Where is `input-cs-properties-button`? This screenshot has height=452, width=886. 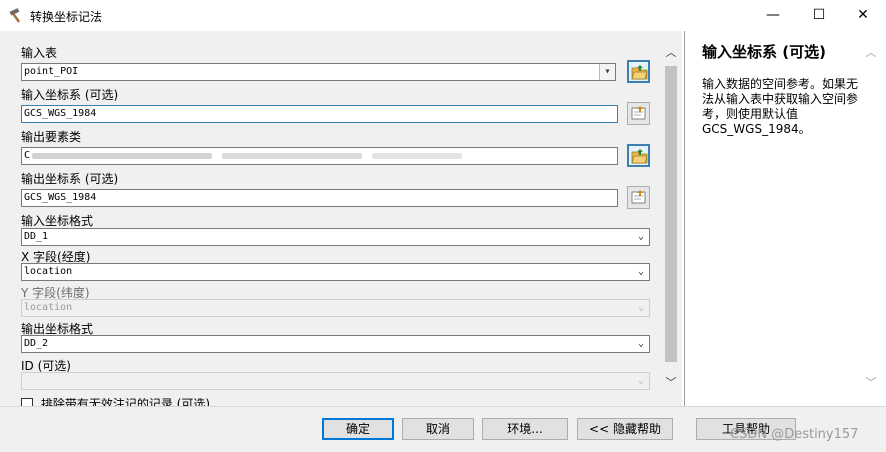
input-cs-properties-button is located at coordinates (638, 113).